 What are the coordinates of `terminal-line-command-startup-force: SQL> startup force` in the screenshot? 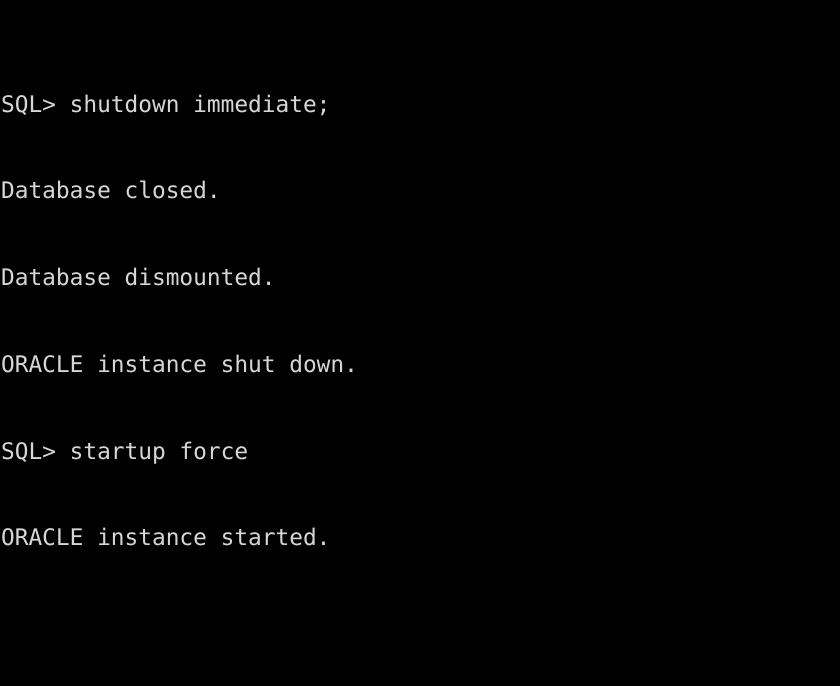 It's located at (125, 451).